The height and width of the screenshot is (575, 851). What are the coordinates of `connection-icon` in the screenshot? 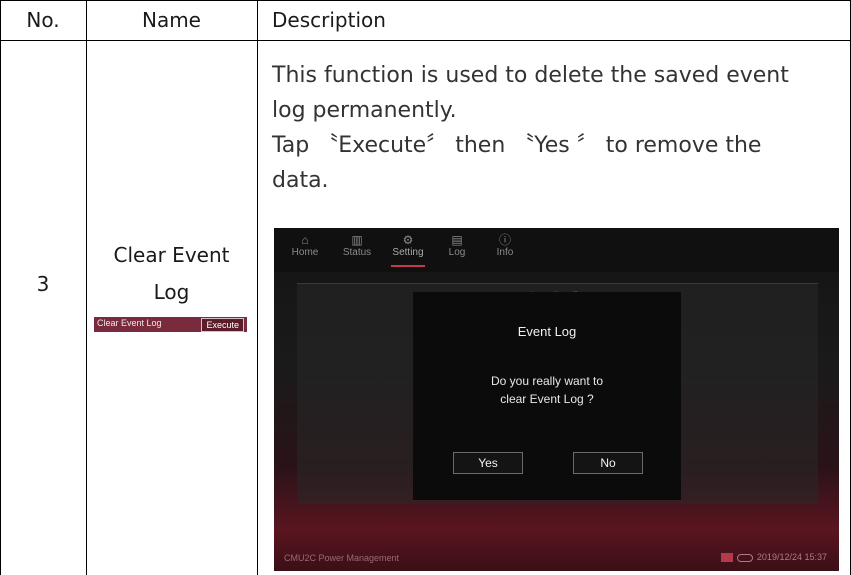 It's located at (744, 557).